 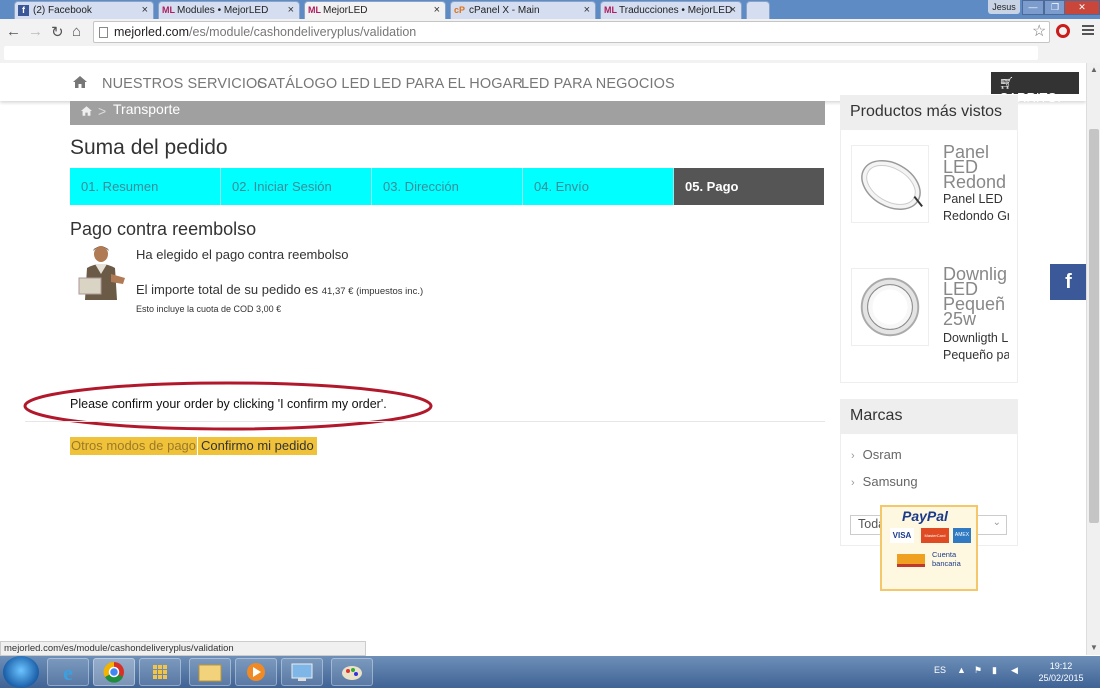 I want to click on divider, so click(x=425, y=421).